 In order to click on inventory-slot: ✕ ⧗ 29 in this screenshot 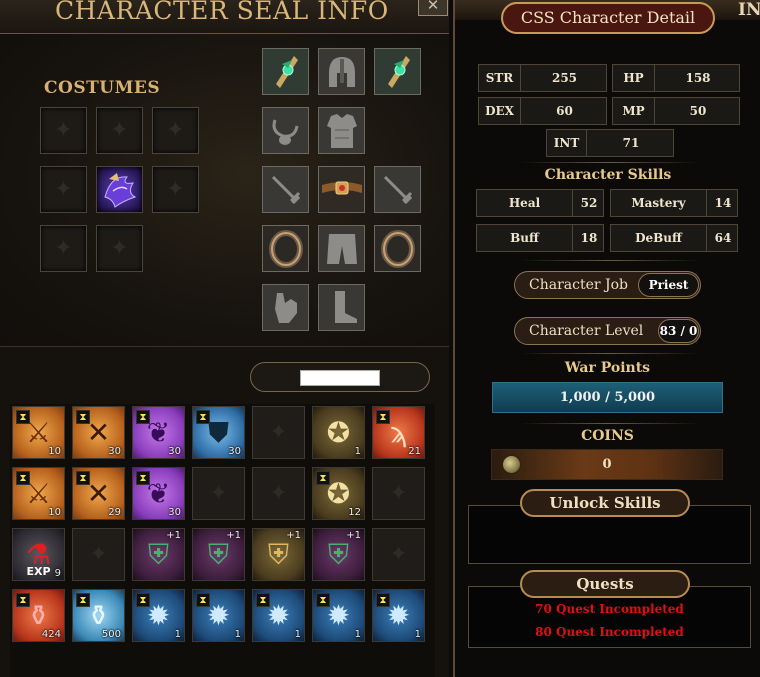, I will do `click(98, 493)`.